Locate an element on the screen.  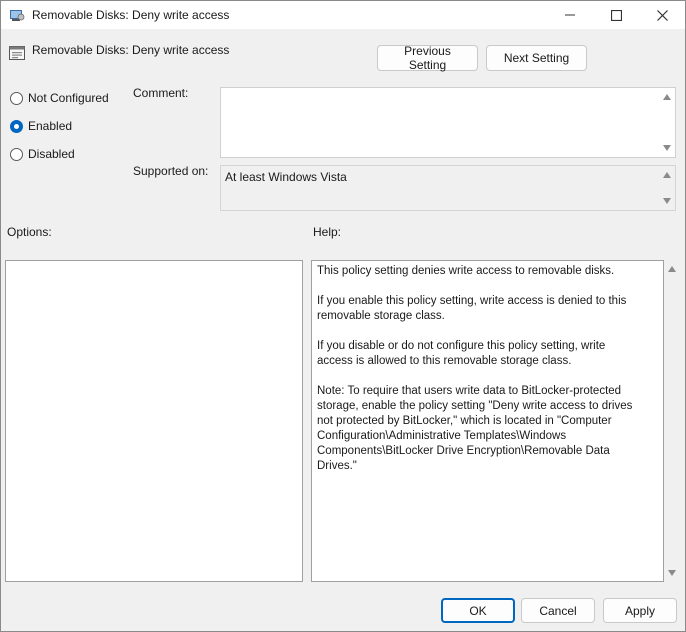
window-title: Removable Disks: Deny write access is located at coordinates (131, 15).